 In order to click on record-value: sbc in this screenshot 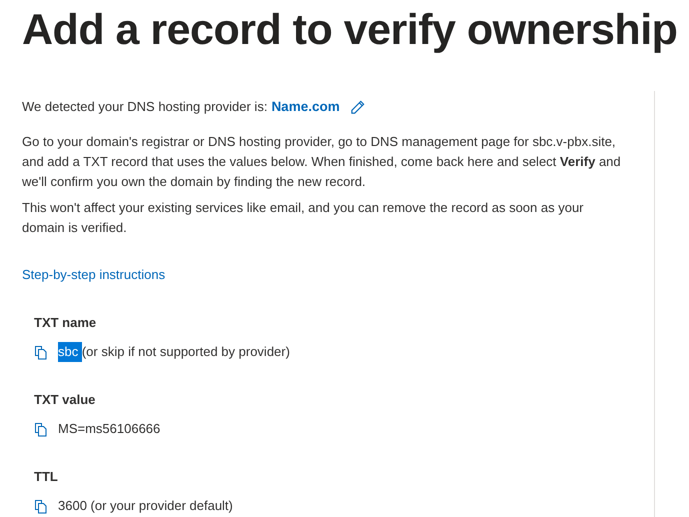, I will do `click(70, 352)`.